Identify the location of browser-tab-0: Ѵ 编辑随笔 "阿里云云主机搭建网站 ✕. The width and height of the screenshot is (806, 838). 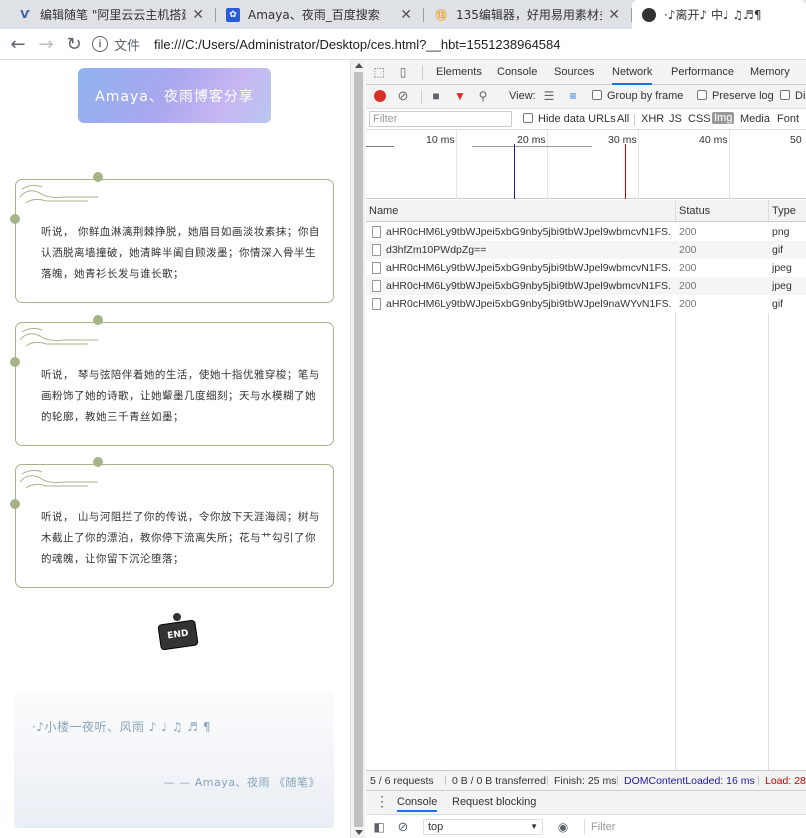
(111, 14).